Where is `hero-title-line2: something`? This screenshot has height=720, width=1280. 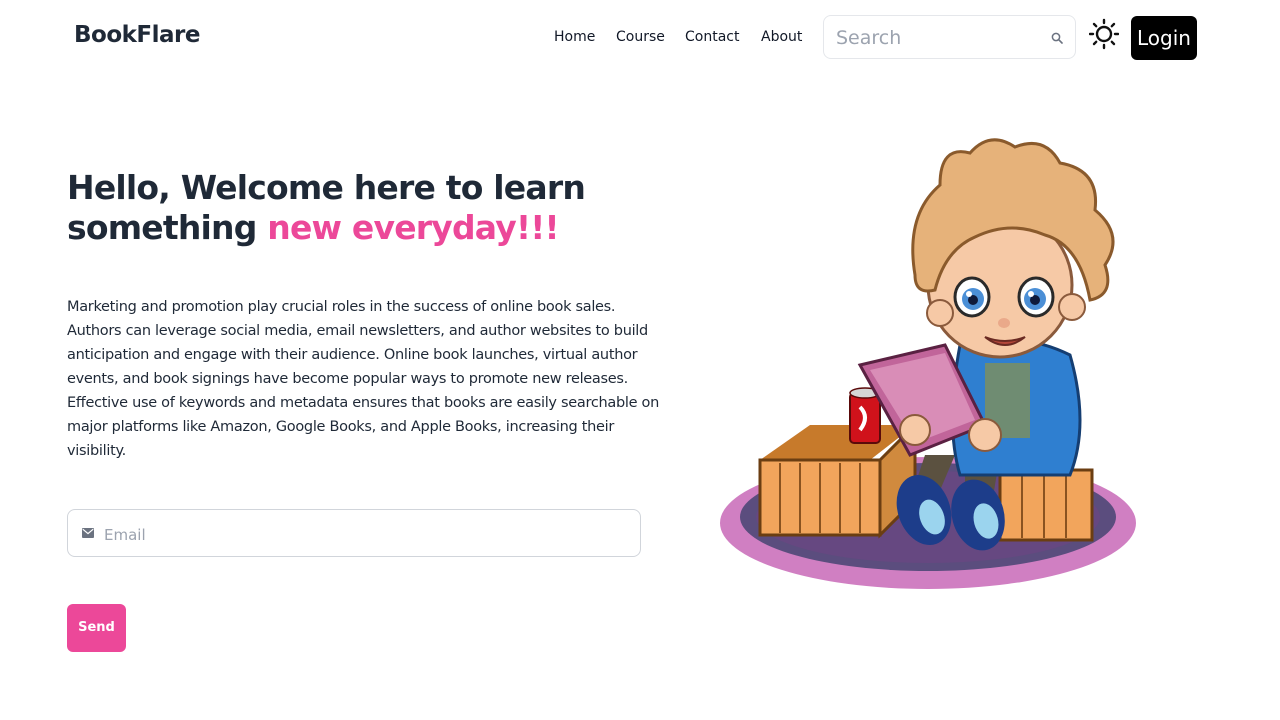 hero-title-line2: something is located at coordinates (167, 227).